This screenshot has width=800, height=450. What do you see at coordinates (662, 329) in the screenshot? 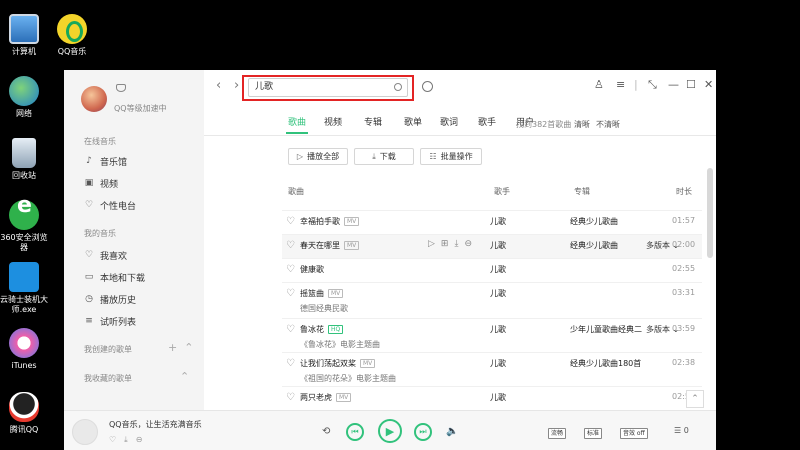
I see `version-select: 多版本 ⌄` at bounding box center [662, 329].